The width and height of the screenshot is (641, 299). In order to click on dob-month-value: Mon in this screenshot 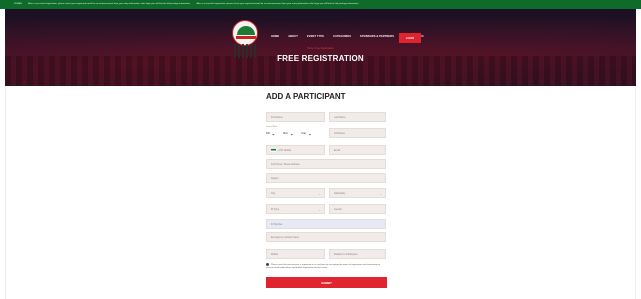, I will do `click(286, 133)`.